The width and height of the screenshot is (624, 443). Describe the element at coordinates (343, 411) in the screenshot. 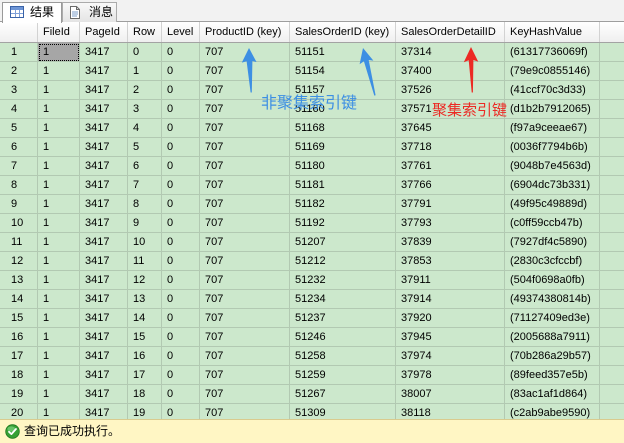

I see `cell-salesorderid-key: 51309` at that location.